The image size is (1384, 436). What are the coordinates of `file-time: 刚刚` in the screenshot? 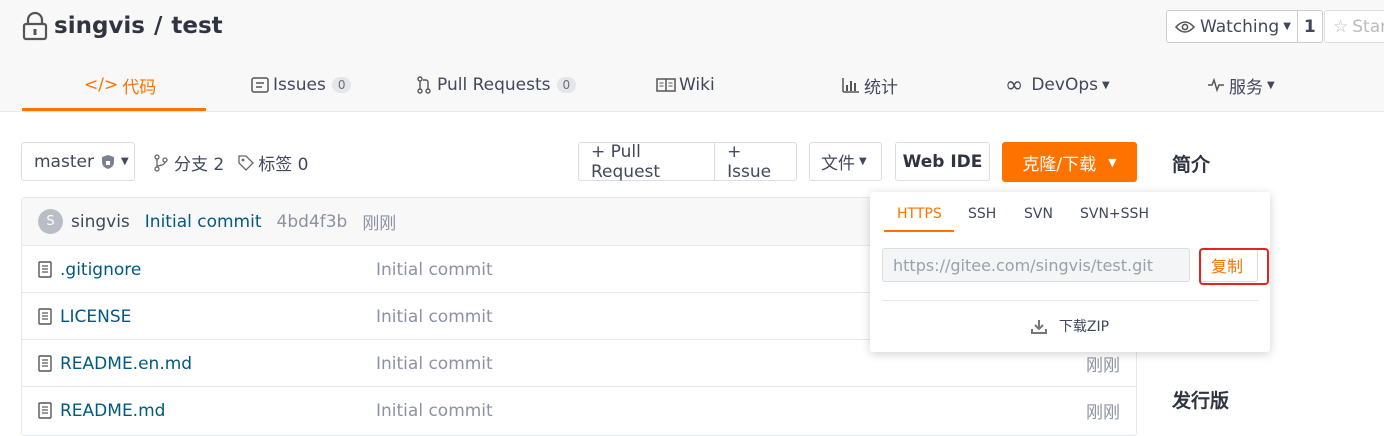 It's located at (1103, 413).